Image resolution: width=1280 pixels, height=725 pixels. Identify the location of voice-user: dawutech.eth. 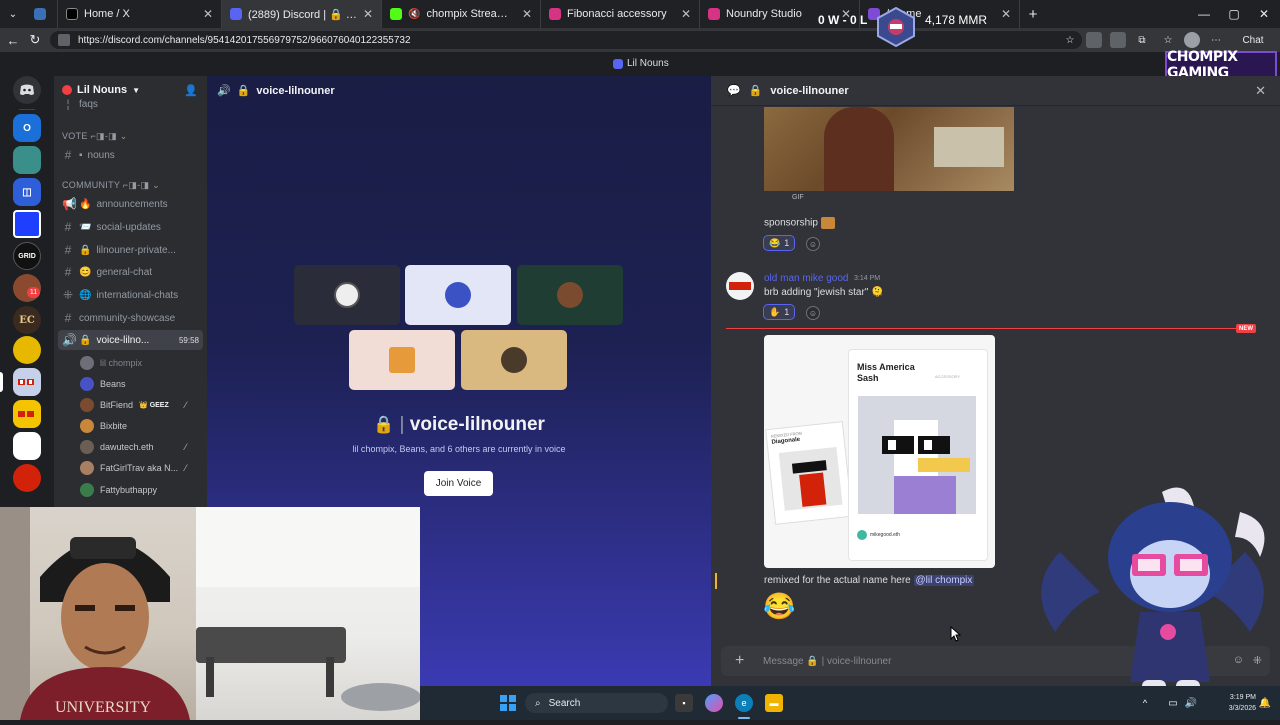
(117, 447).